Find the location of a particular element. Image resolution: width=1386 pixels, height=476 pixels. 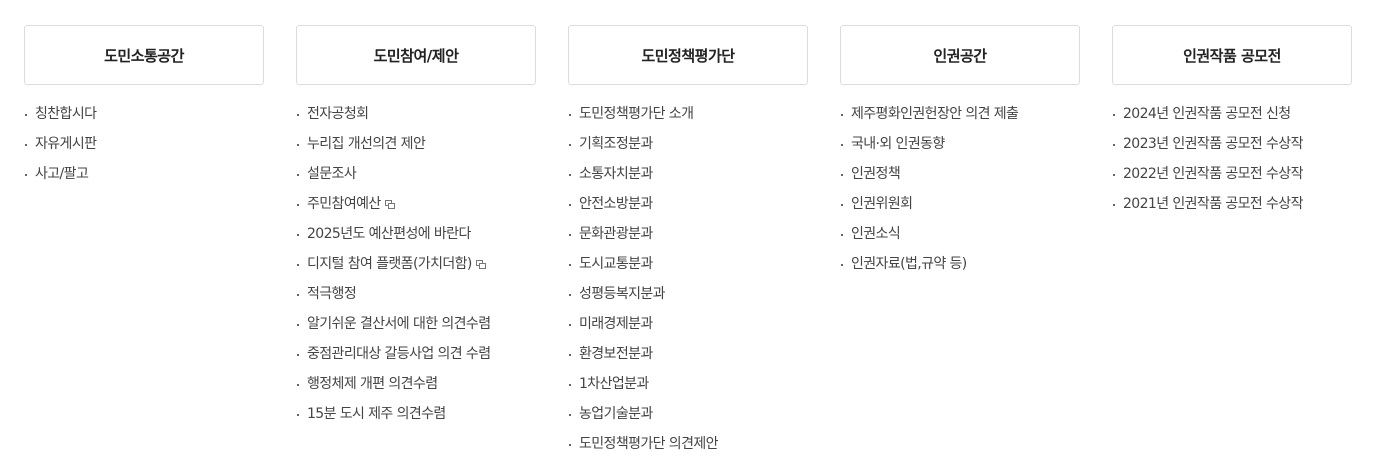

submenu-item: 인권위원회 is located at coordinates (960, 204).